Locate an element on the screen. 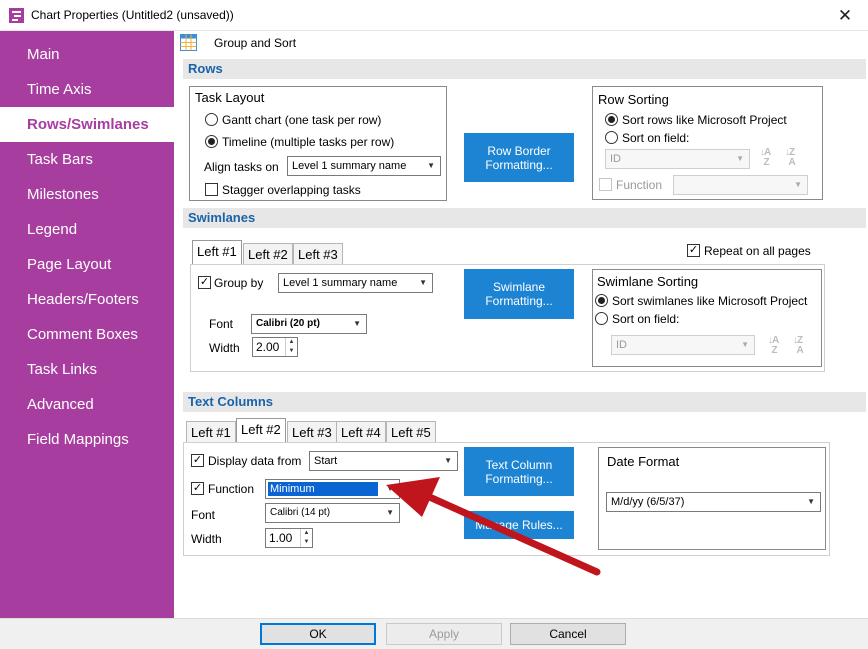  group-by-select: Level 1 summary name ▼ is located at coordinates (355, 283).